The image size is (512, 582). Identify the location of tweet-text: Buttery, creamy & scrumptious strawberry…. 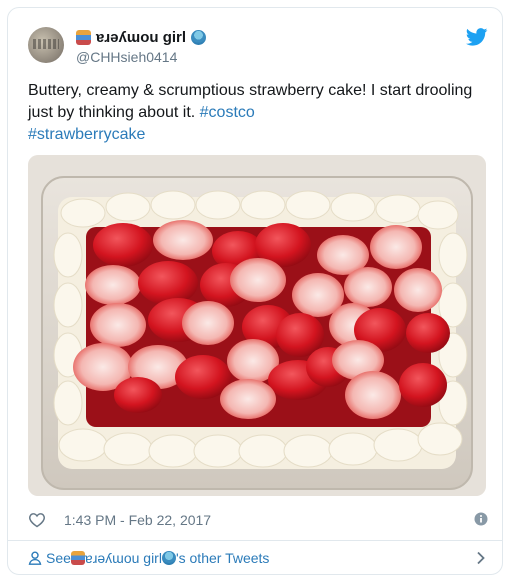
(258, 113).